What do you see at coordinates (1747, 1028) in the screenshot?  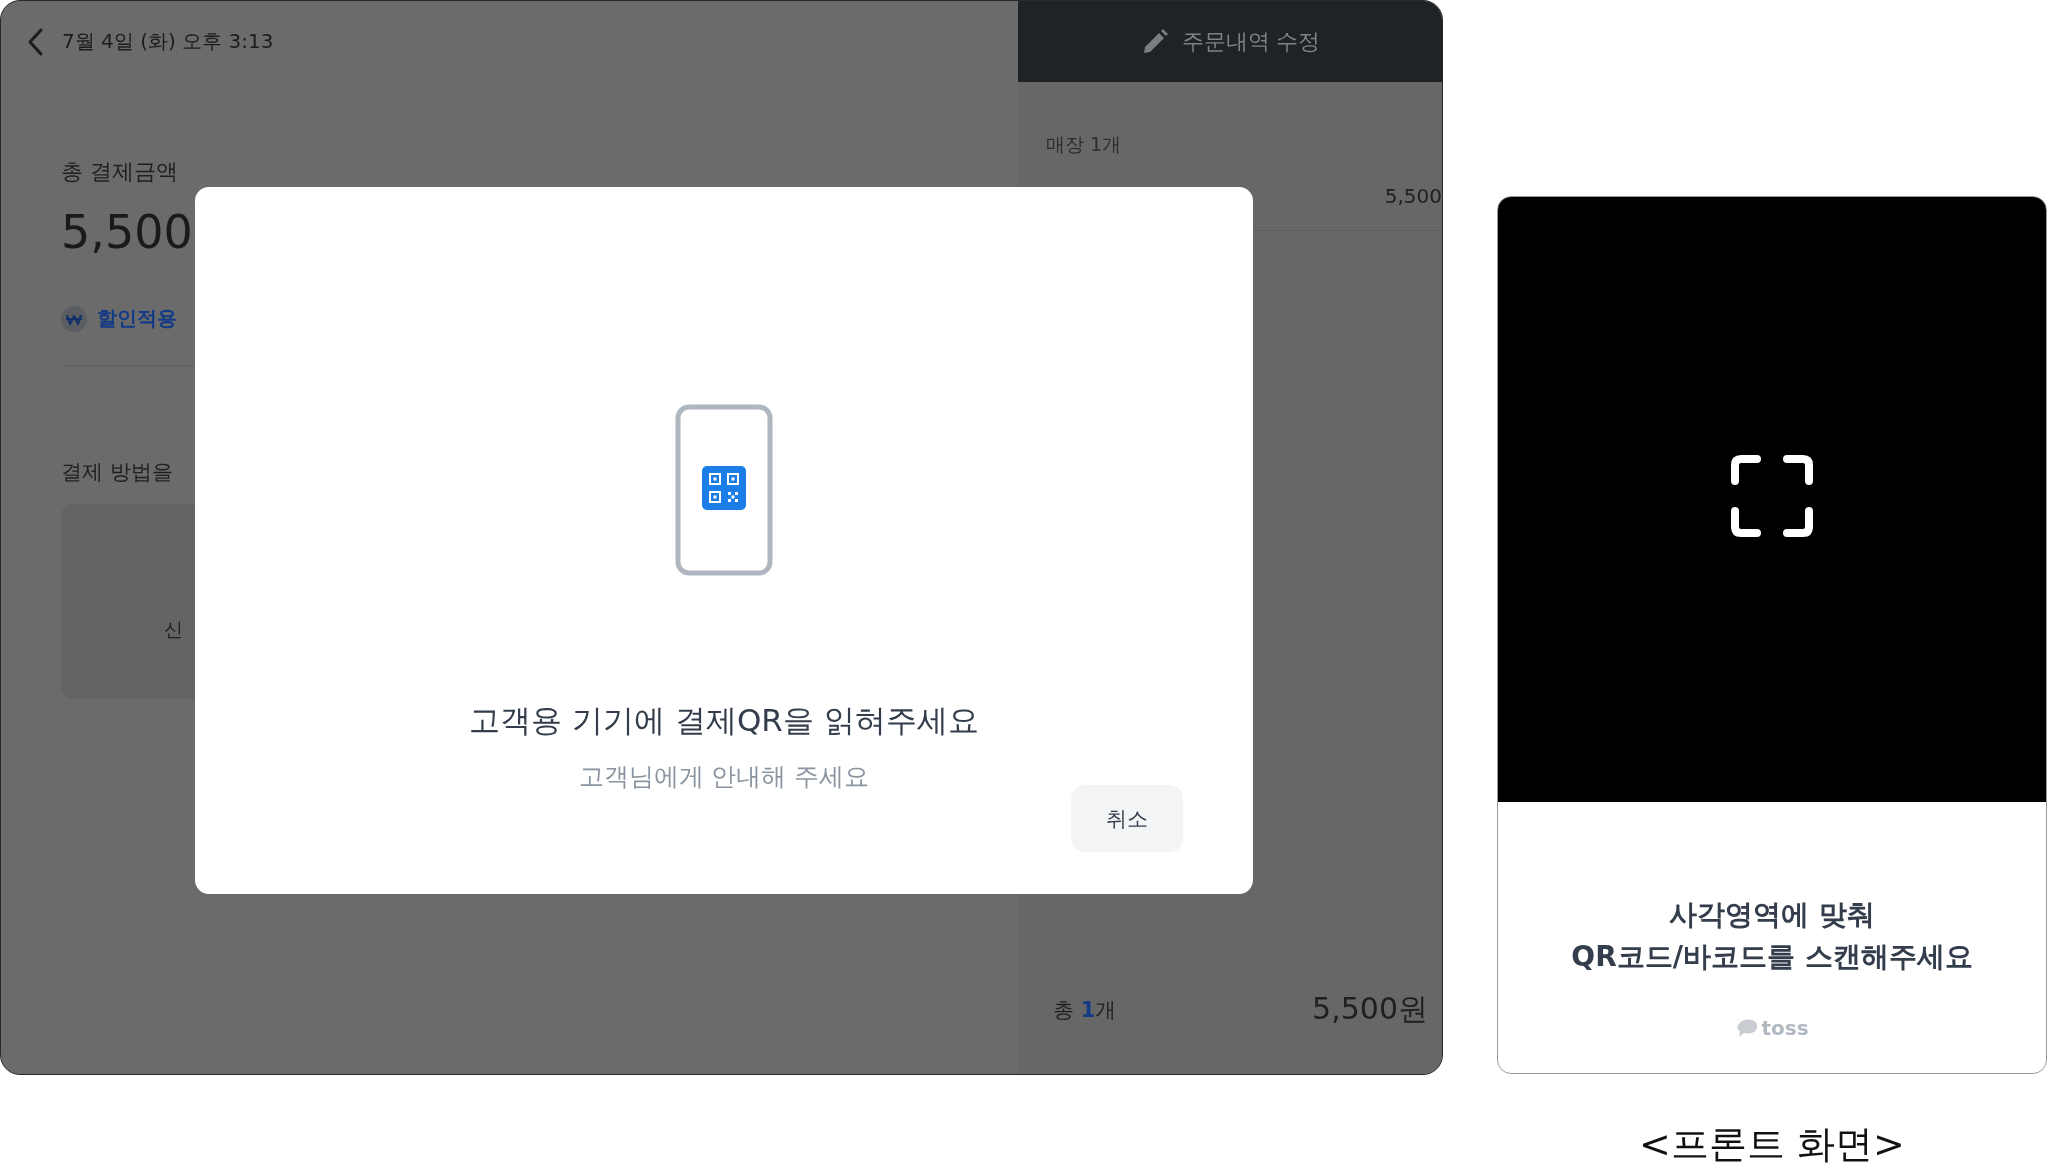 I see `brand-logo-icon` at bounding box center [1747, 1028].